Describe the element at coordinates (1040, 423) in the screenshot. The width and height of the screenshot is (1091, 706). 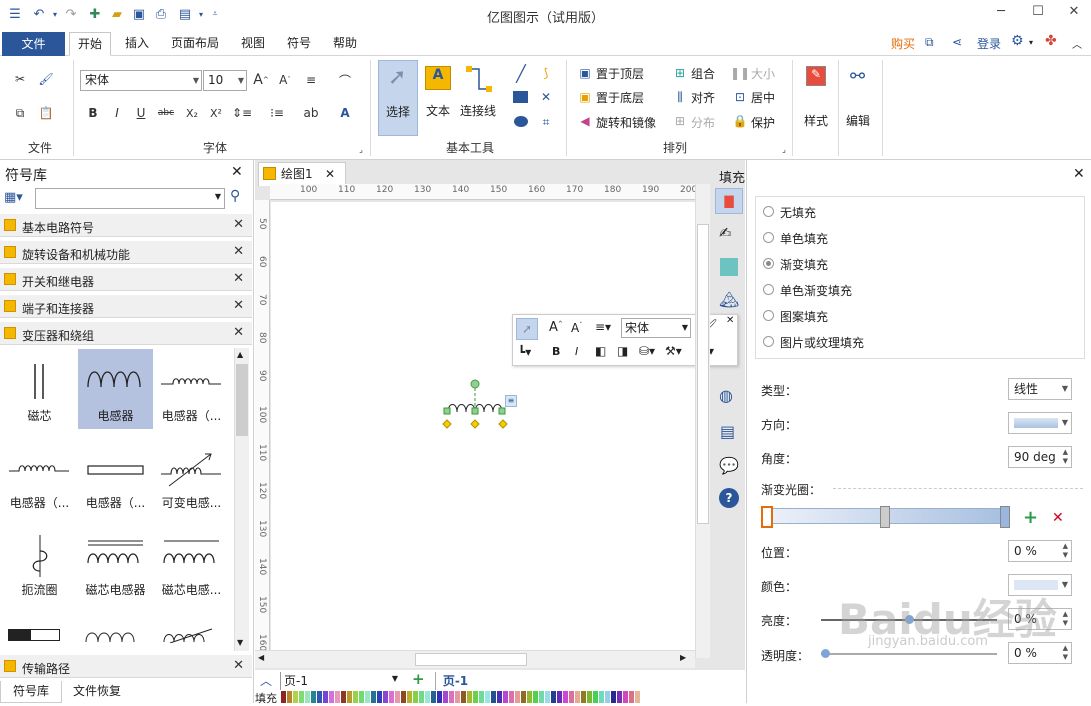
I see `direction-select: ▼` at that location.